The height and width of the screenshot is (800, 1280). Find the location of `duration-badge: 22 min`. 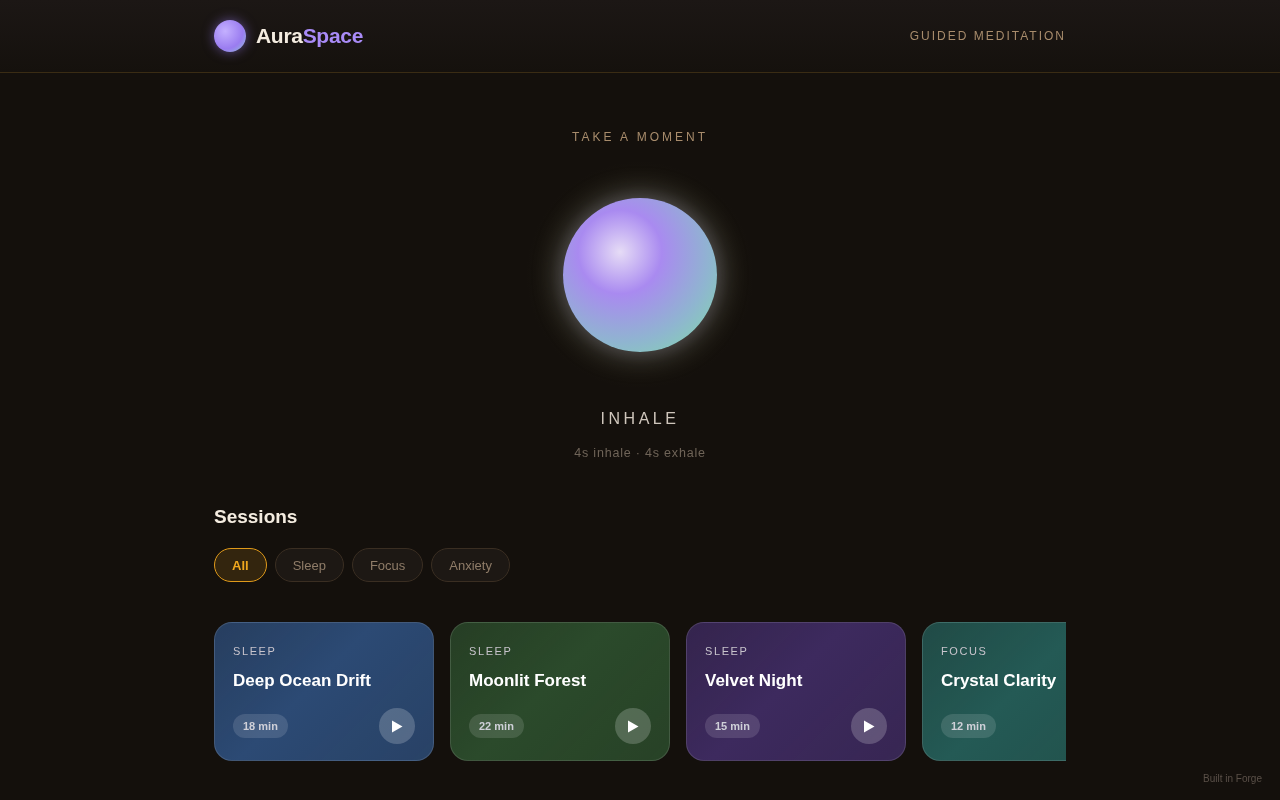

duration-badge: 22 min is located at coordinates (496, 726).